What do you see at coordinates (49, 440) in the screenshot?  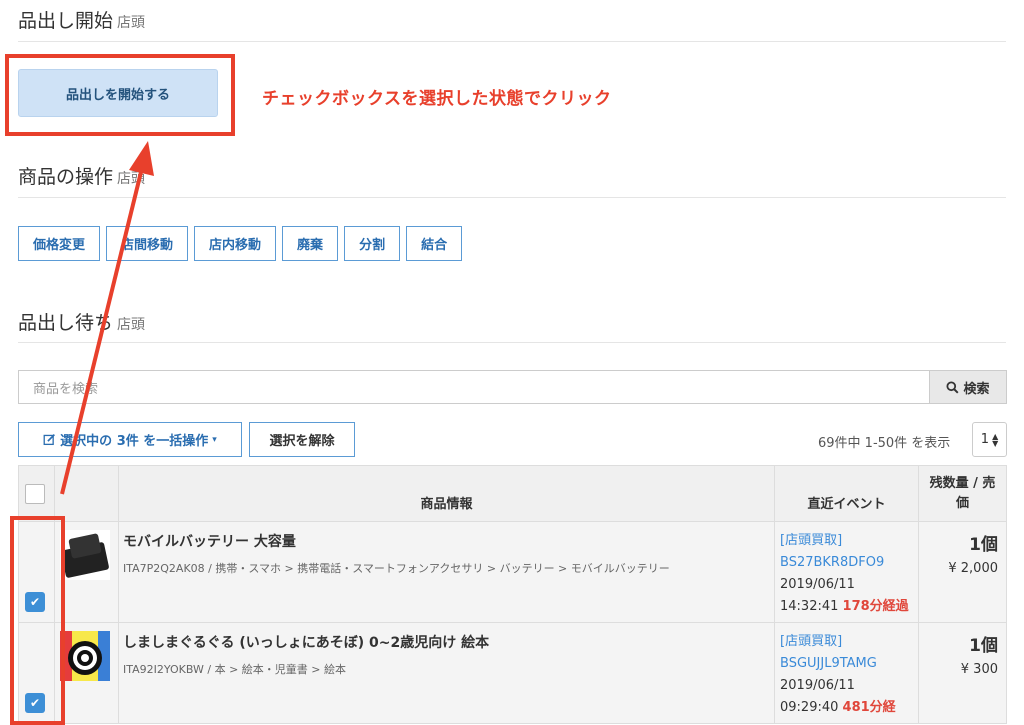 I see `edit-icon` at bounding box center [49, 440].